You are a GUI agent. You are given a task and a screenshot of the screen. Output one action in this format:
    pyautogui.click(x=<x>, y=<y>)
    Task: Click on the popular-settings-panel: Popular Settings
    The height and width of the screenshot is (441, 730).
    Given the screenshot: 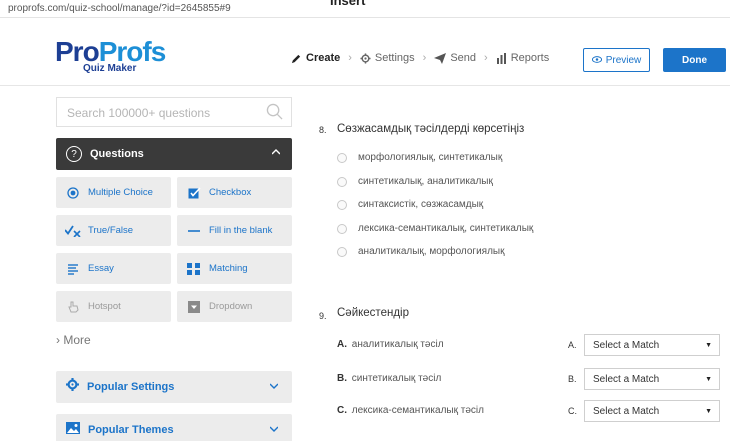 What is the action you would take?
    pyautogui.click(x=174, y=387)
    